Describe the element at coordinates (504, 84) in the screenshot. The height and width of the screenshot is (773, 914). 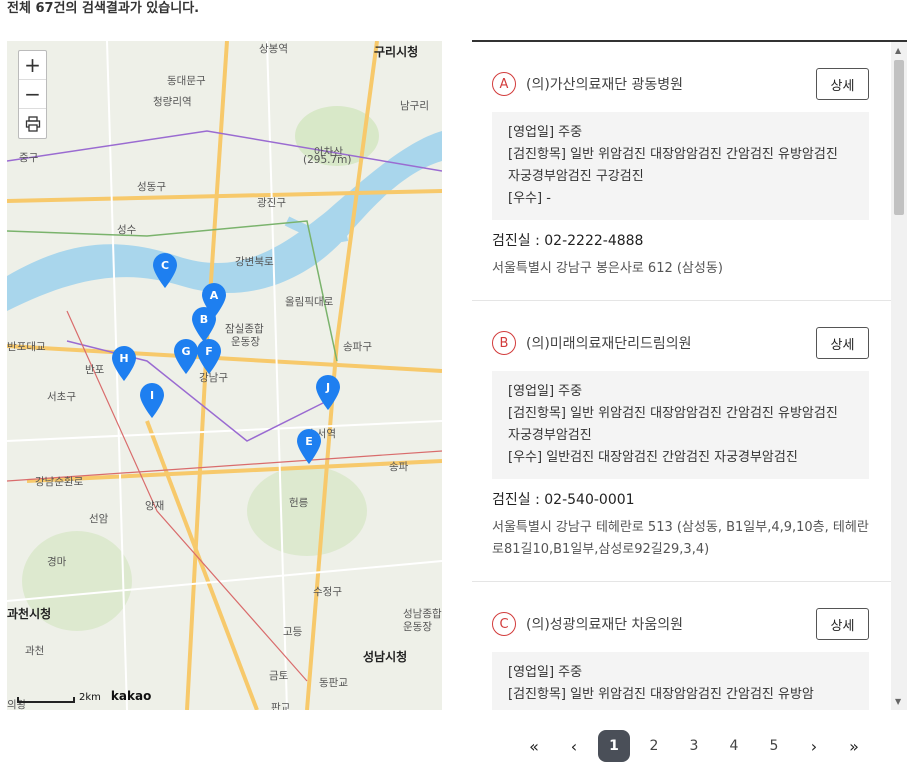
I see `result-letter-badge: A` at that location.